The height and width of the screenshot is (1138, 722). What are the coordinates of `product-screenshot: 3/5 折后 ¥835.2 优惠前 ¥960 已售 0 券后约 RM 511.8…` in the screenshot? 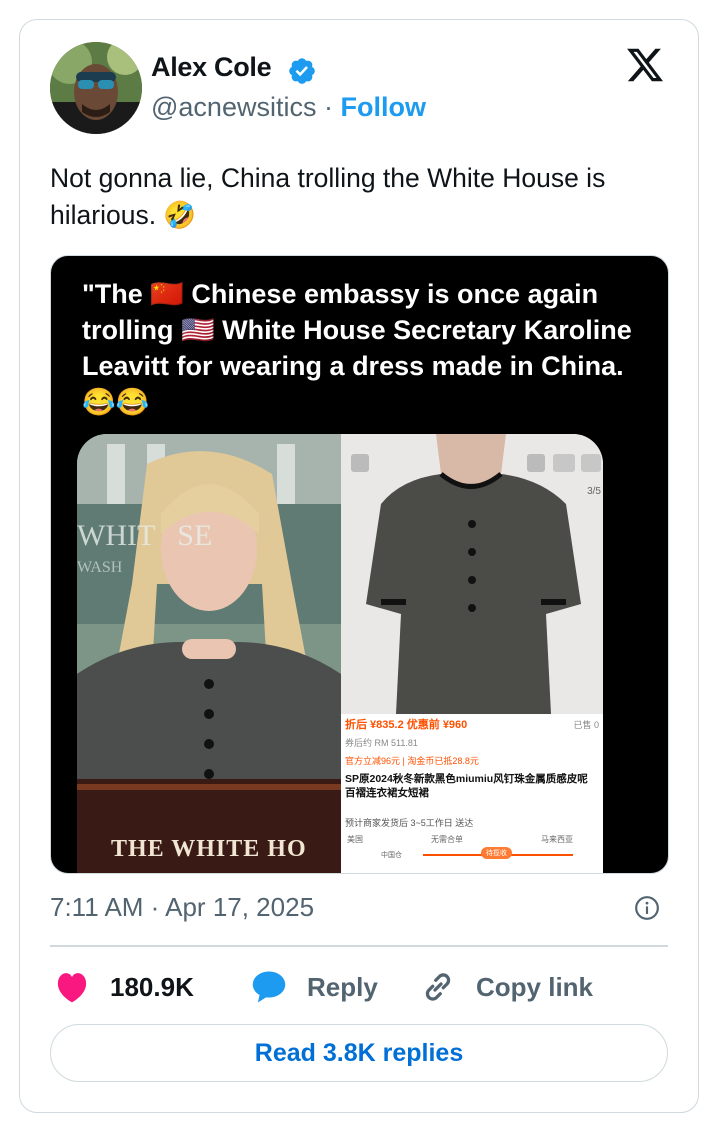 It's located at (472, 653).